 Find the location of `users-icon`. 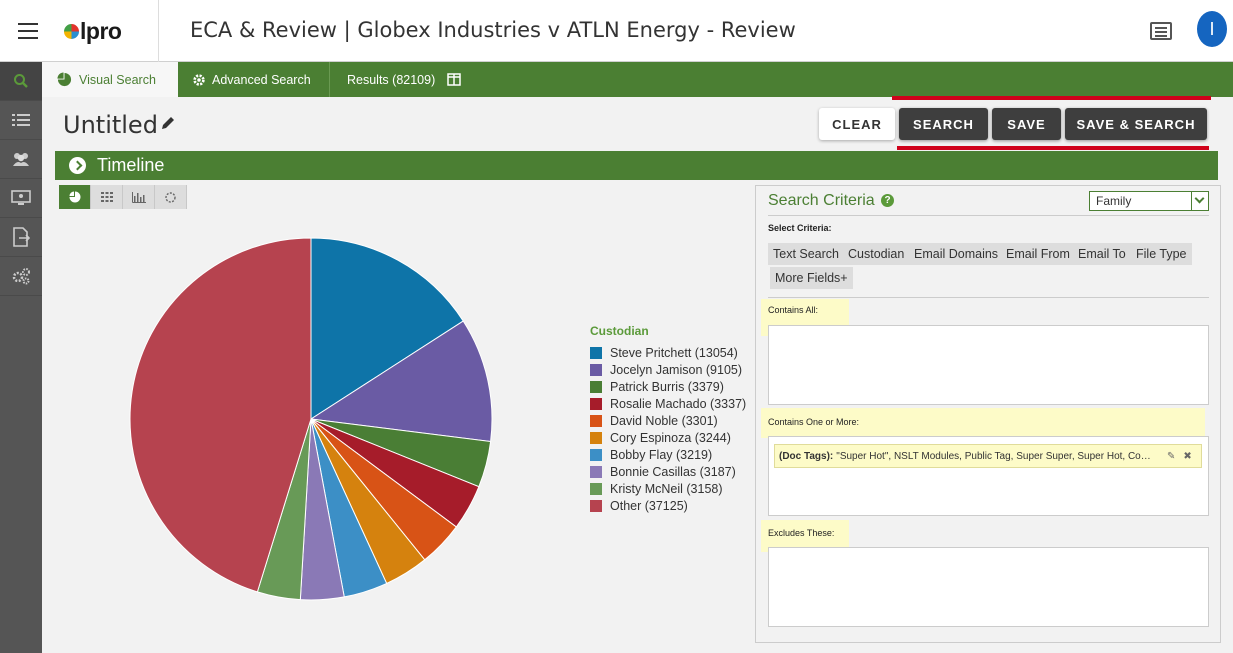

users-icon is located at coordinates (21, 159).